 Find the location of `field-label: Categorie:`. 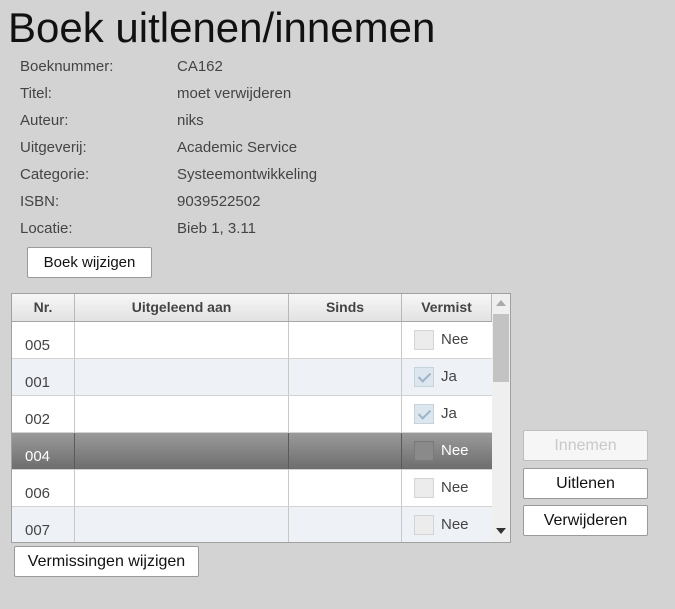

field-label: Categorie: is located at coordinates (55, 174).